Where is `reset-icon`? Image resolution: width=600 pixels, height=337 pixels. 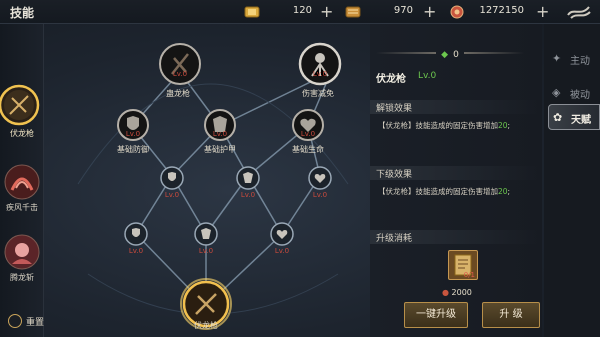
reset-icon is located at coordinates (15, 321).